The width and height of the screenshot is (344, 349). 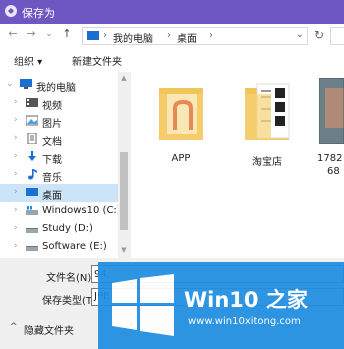 I want to click on documents-icon, so click(x=32, y=138).